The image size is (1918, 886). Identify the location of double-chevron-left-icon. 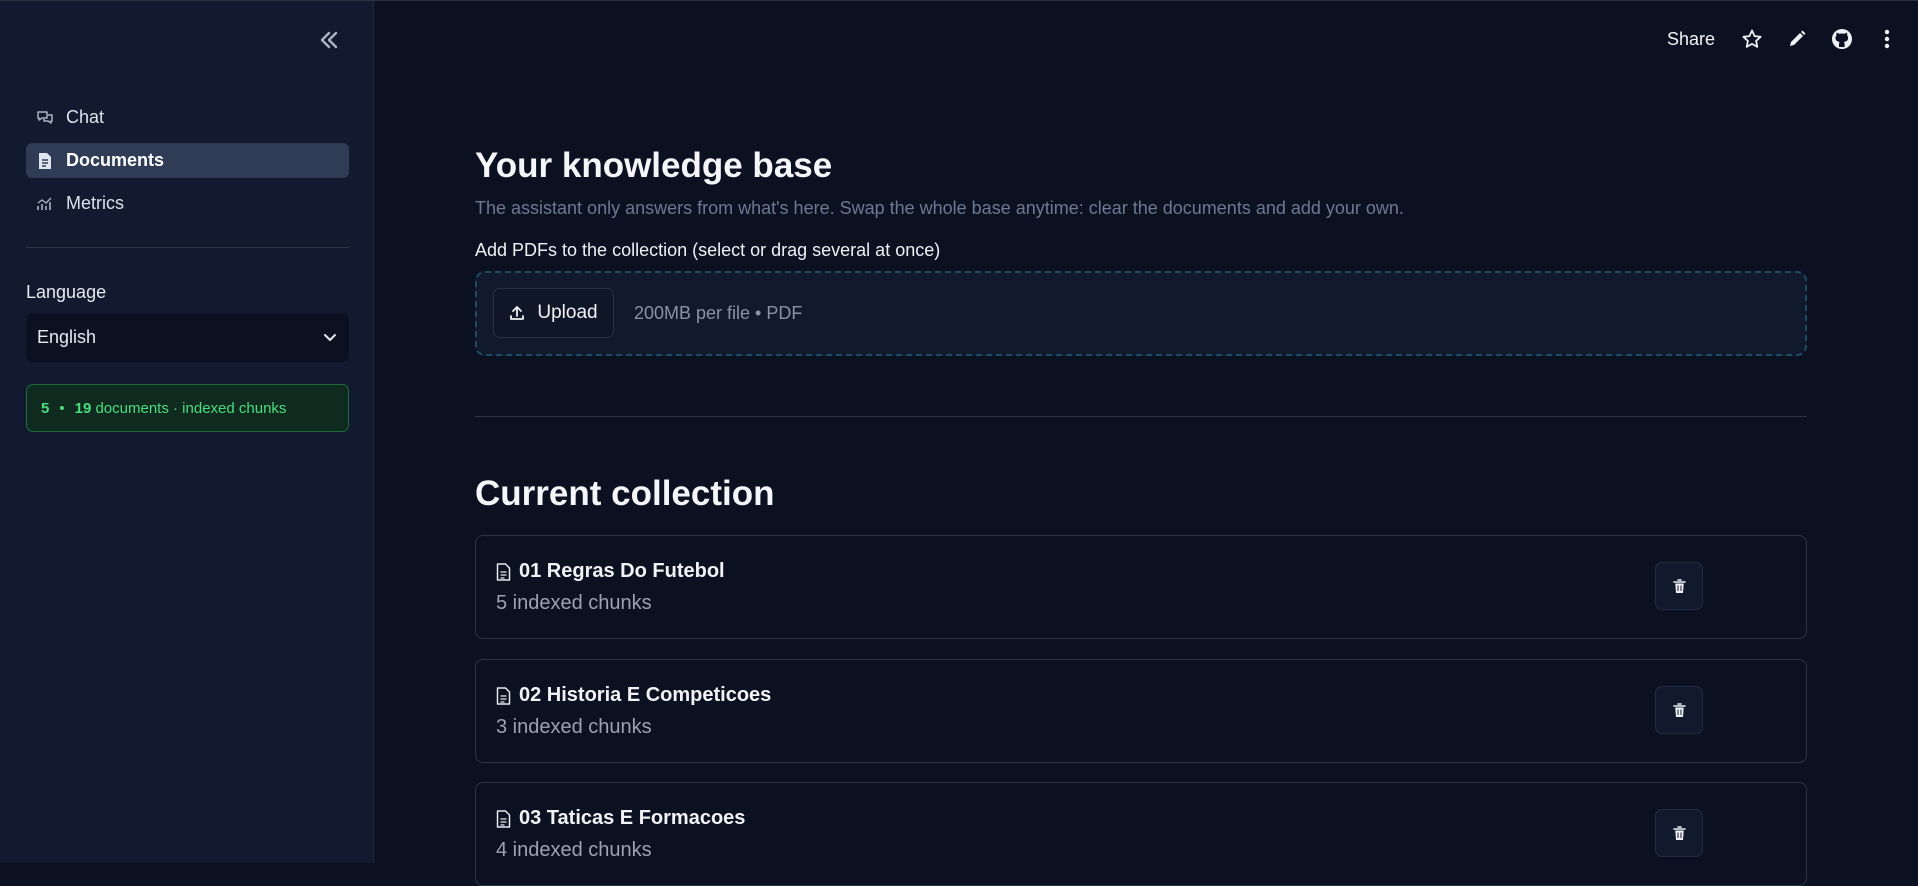
(329, 40).